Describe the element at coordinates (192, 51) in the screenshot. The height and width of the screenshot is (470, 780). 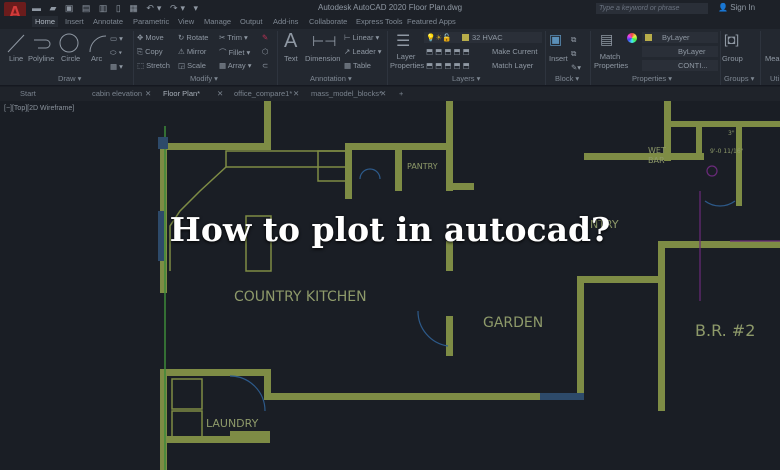
I see `mirror-button: ⚠ Mirror` at that location.